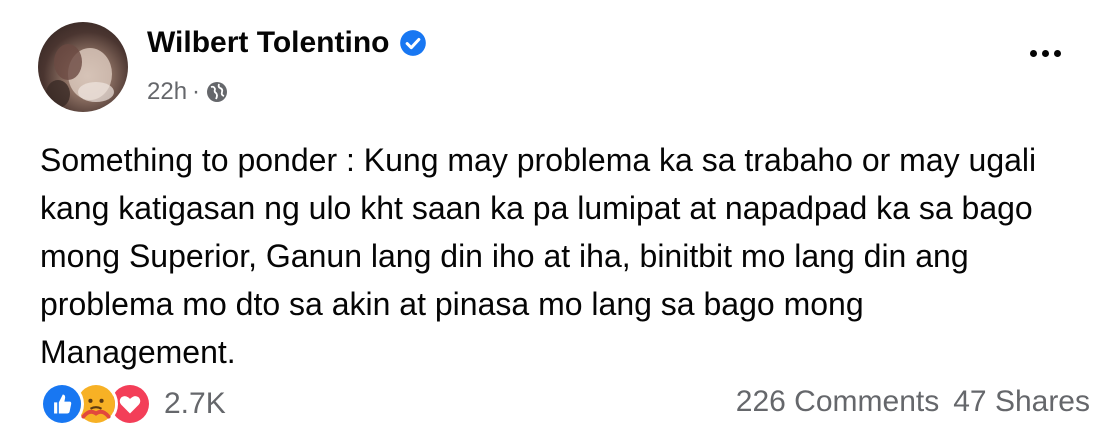 The width and height of the screenshot is (1120, 445). I want to click on more-options-button, so click(1045, 53).